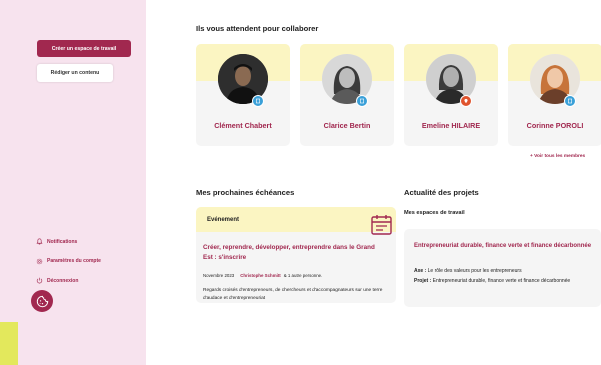 The image size is (601, 365). I want to click on cookie-settings-button, so click(42, 301).